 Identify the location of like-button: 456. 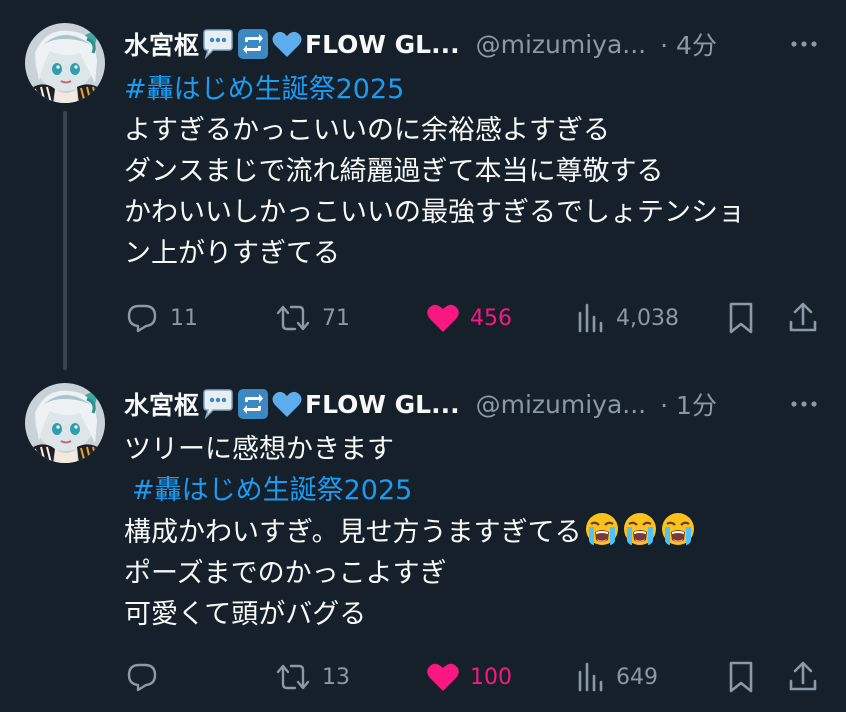
(469, 318).